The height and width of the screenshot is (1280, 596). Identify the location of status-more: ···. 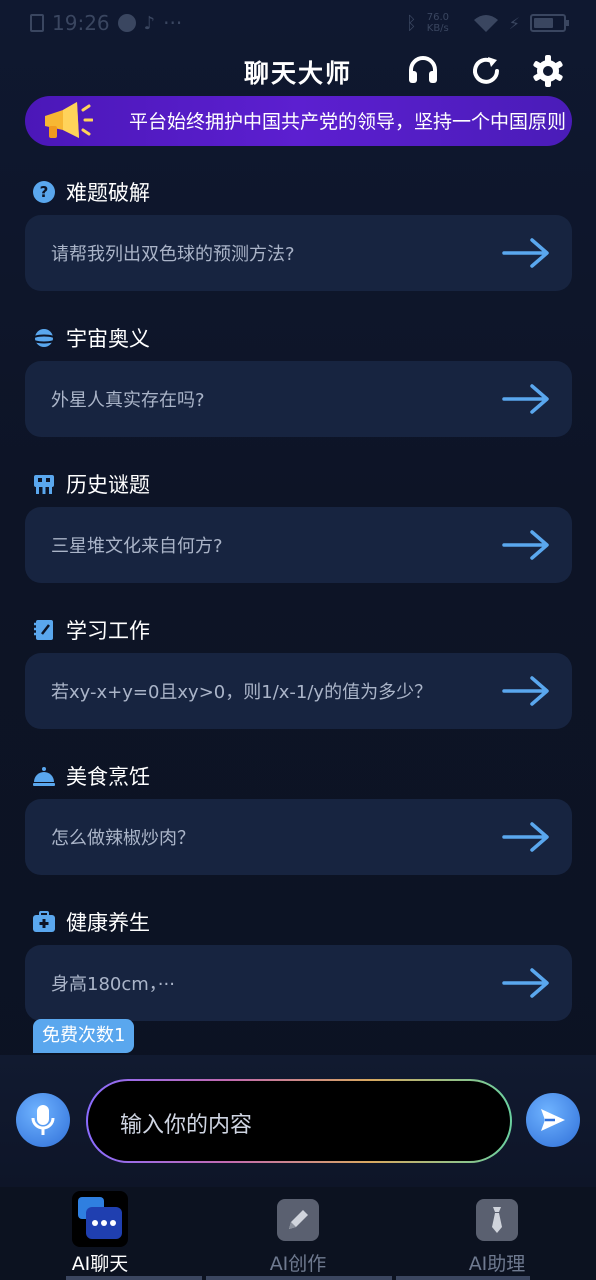
(173, 23).